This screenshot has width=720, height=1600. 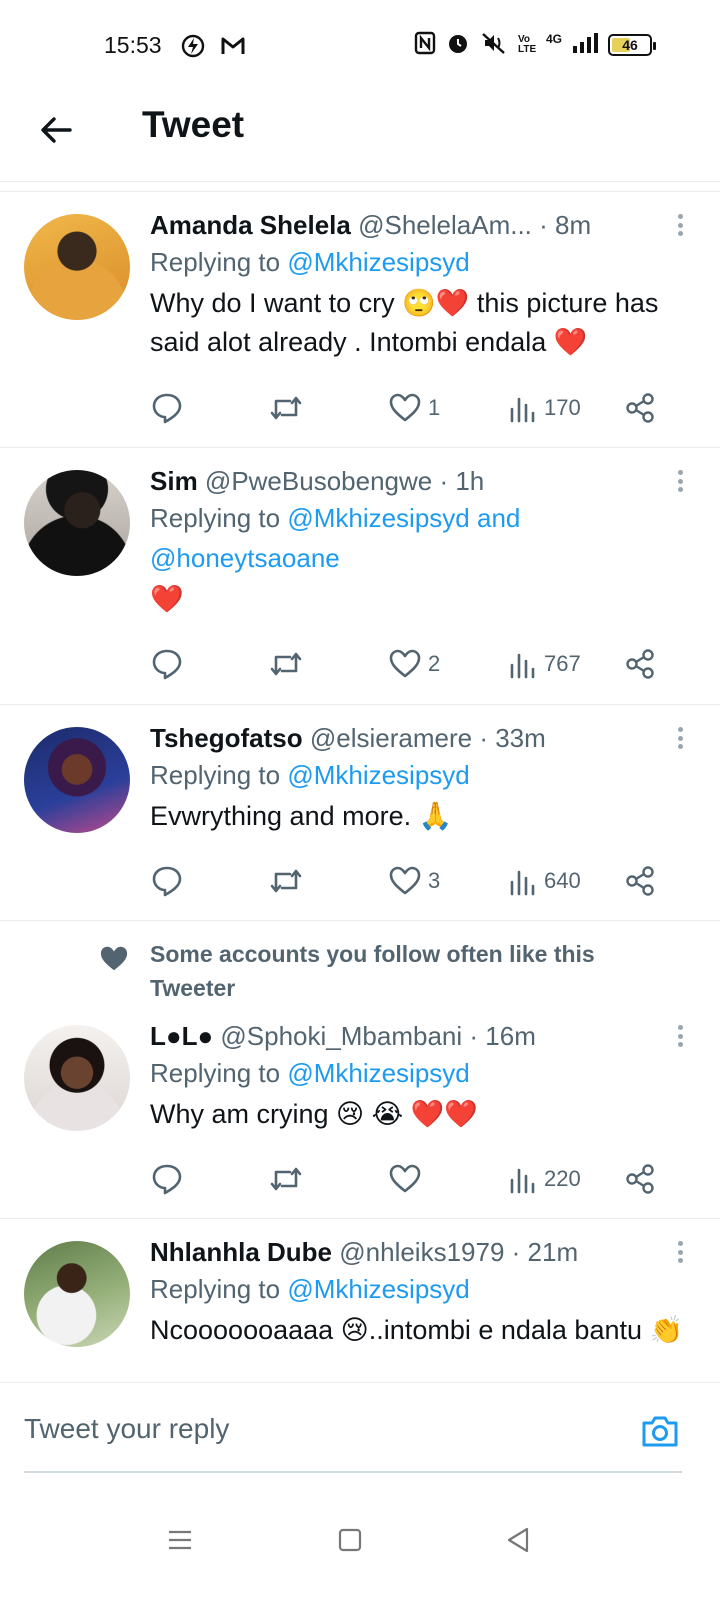 I want to click on like-button, so click(x=408, y=1179).